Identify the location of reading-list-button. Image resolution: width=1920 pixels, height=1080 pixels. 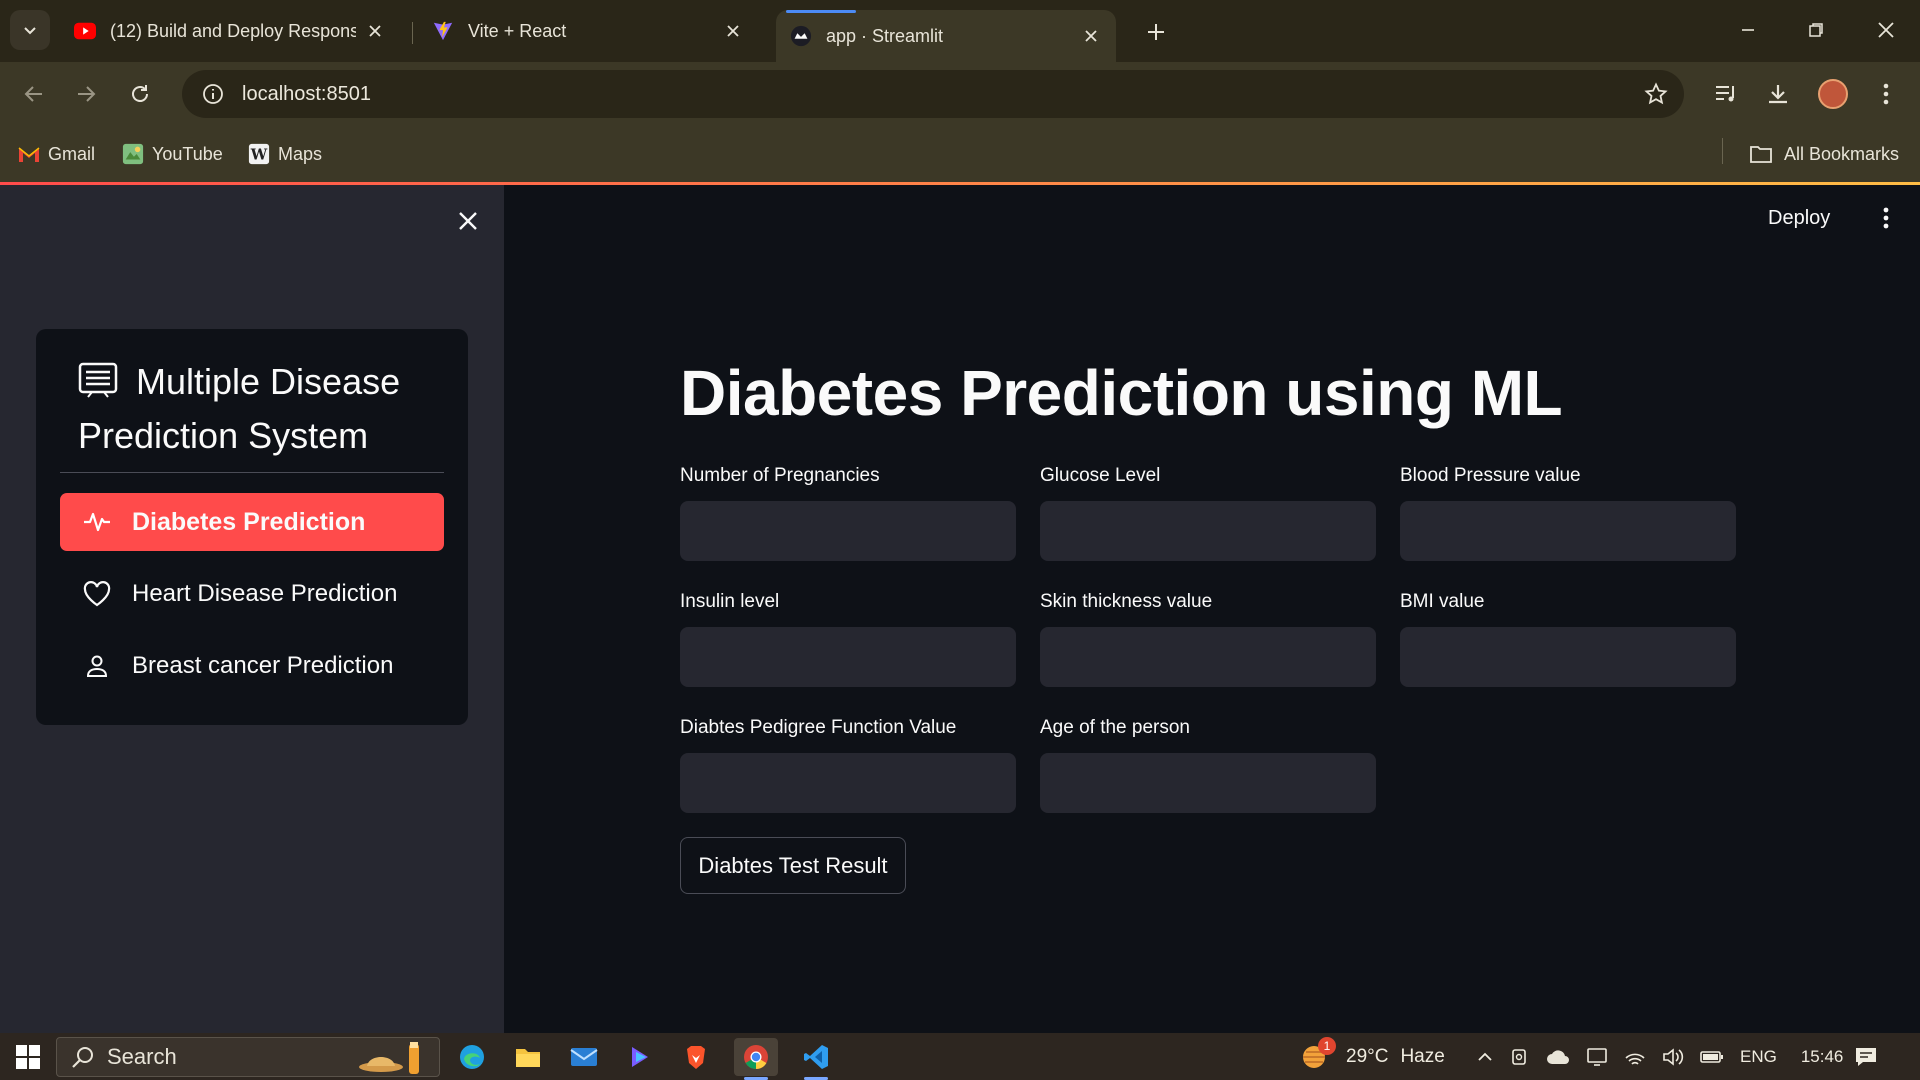
(1726, 94).